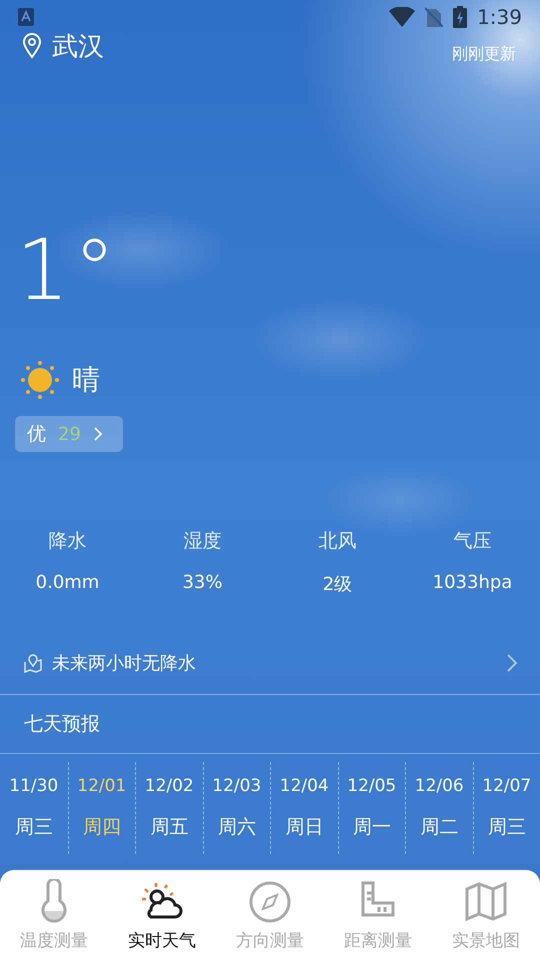  I want to click on temperature: 1°, so click(68, 270).